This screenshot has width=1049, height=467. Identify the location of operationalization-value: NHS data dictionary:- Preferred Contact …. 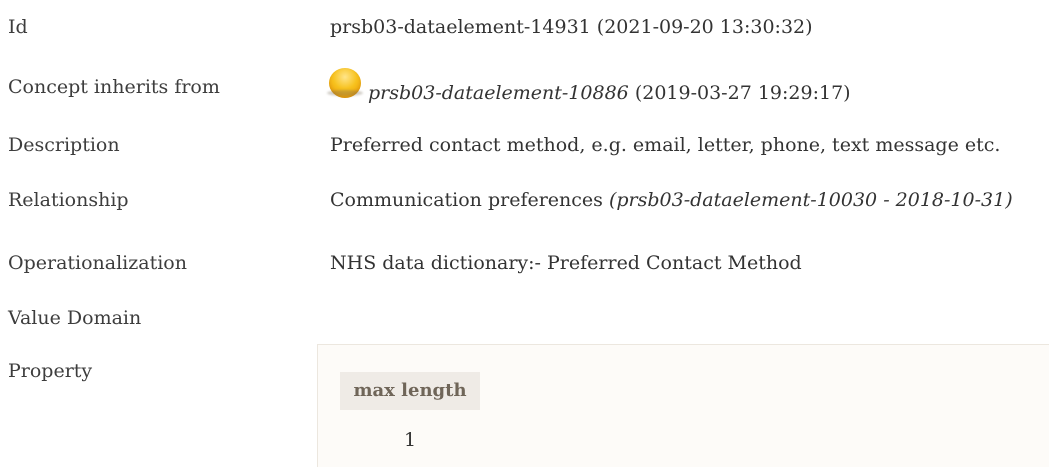
(566, 263).